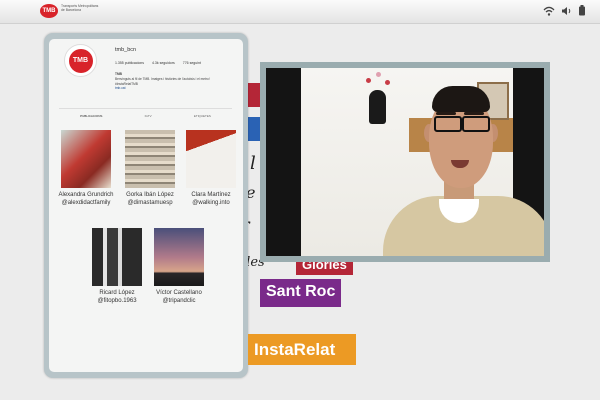 This screenshot has height=400, width=600. What do you see at coordinates (549, 11) in the screenshot?
I see `wifi-icon` at bounding box center [549, 11].